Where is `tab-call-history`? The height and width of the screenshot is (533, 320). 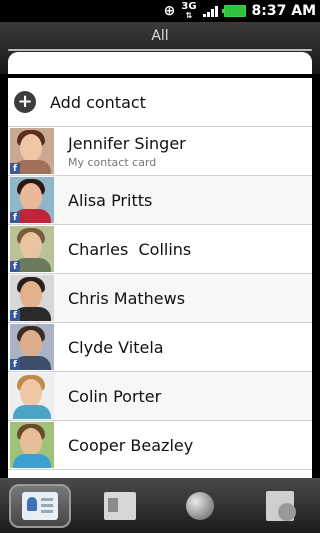 tab-call-history is located at coordinates (280, 506).